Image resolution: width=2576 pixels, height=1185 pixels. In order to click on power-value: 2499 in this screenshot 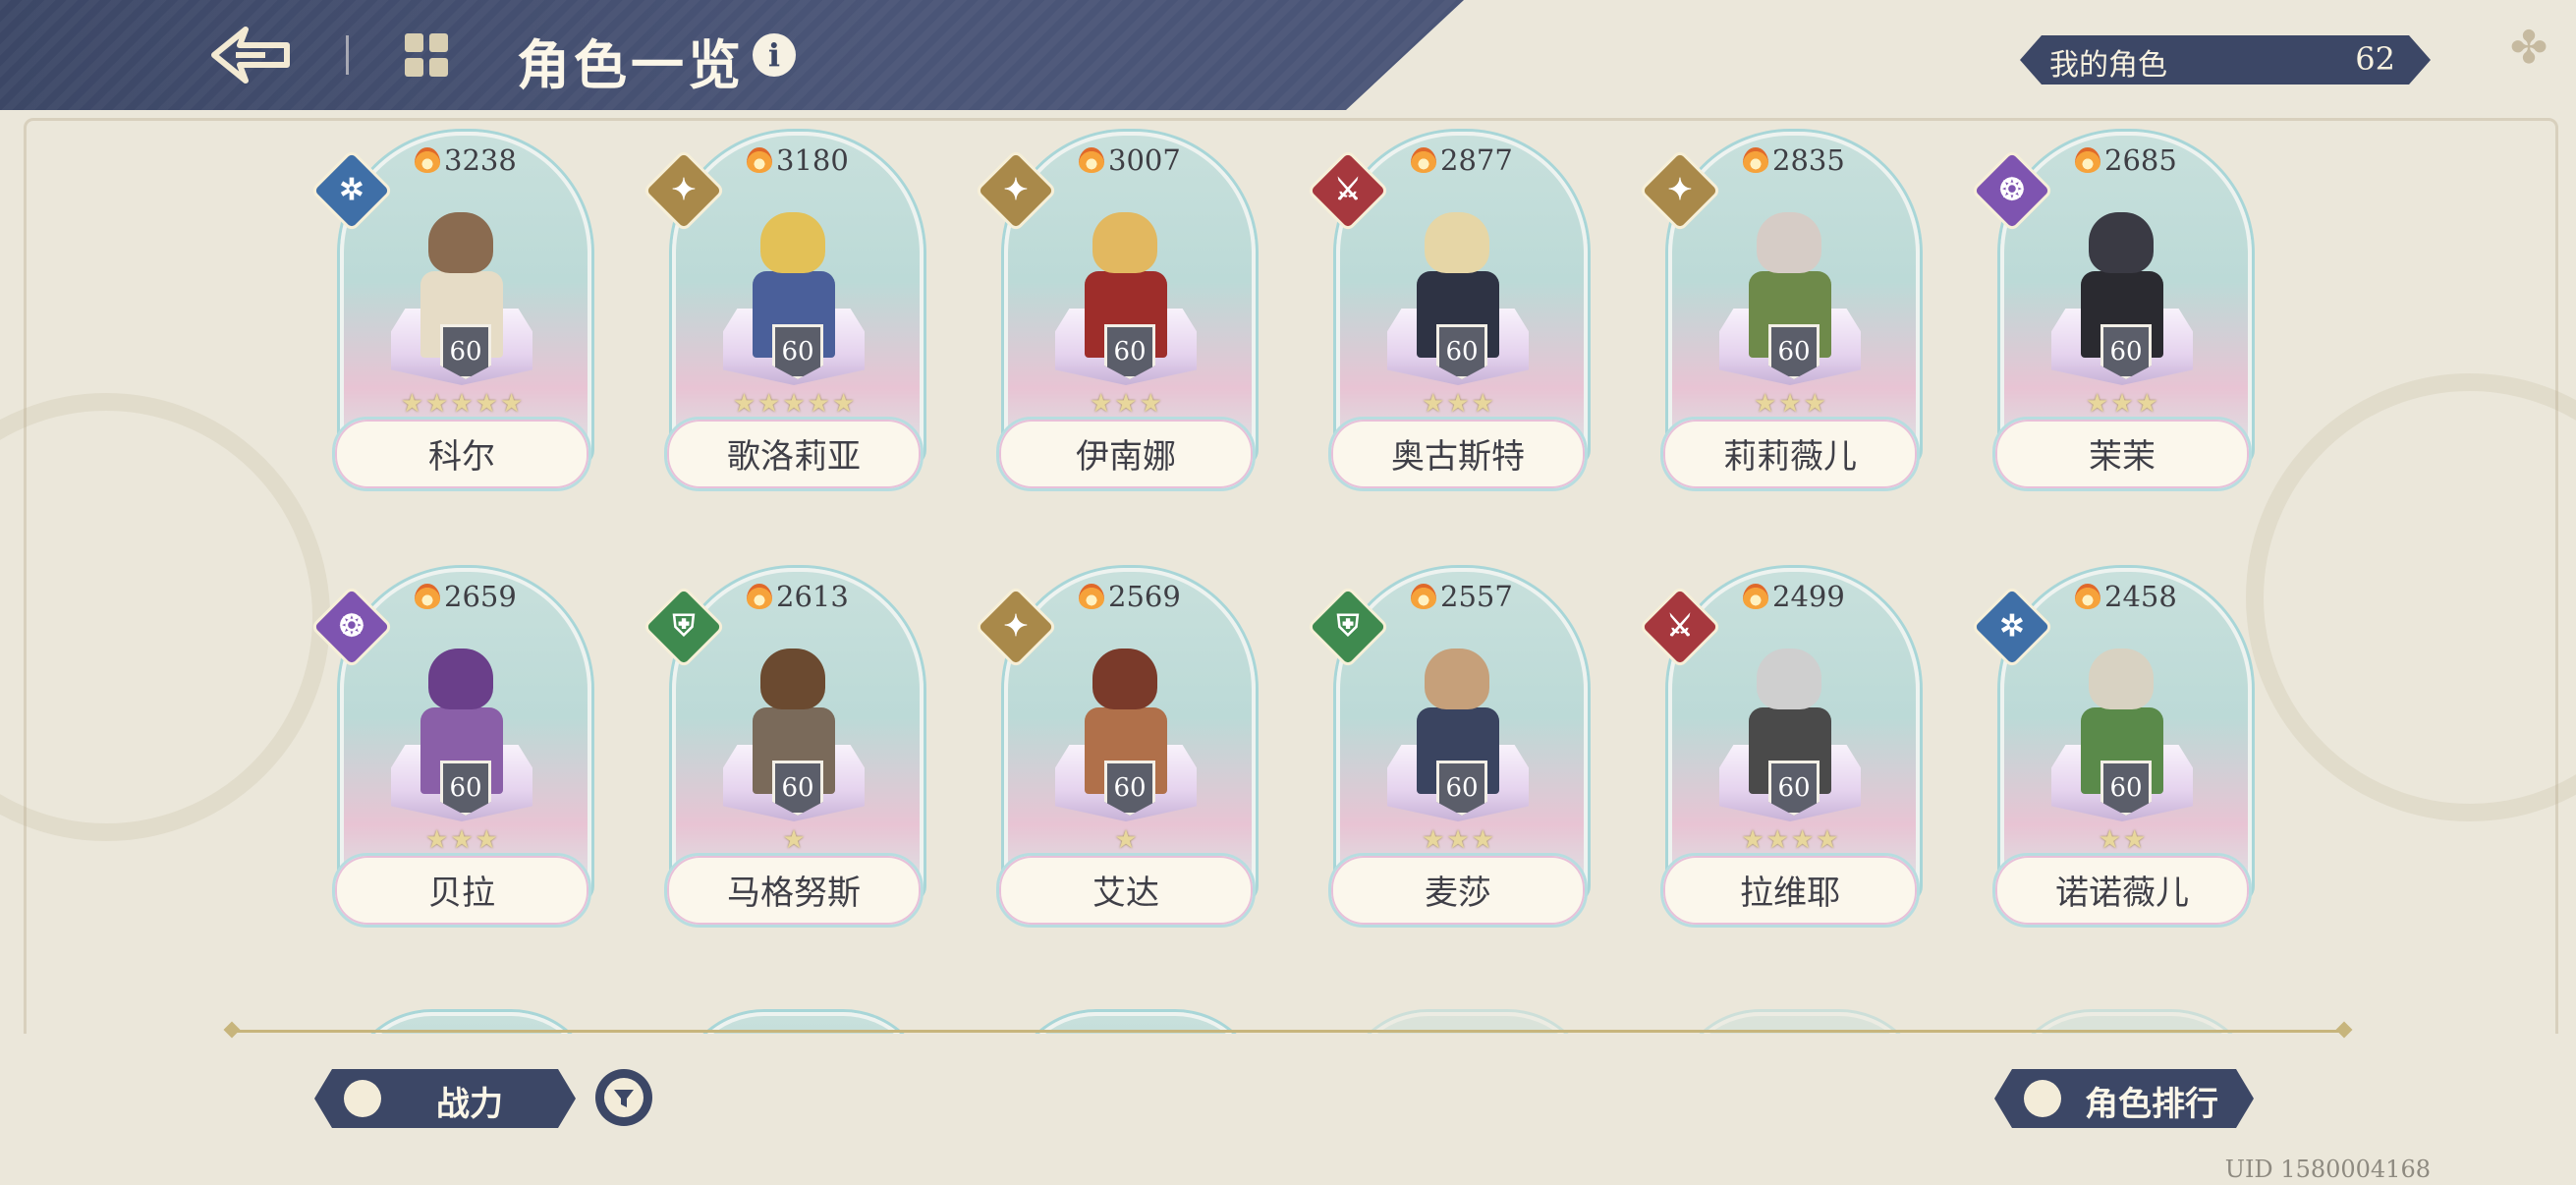, I will do `click(1794, 596)`.